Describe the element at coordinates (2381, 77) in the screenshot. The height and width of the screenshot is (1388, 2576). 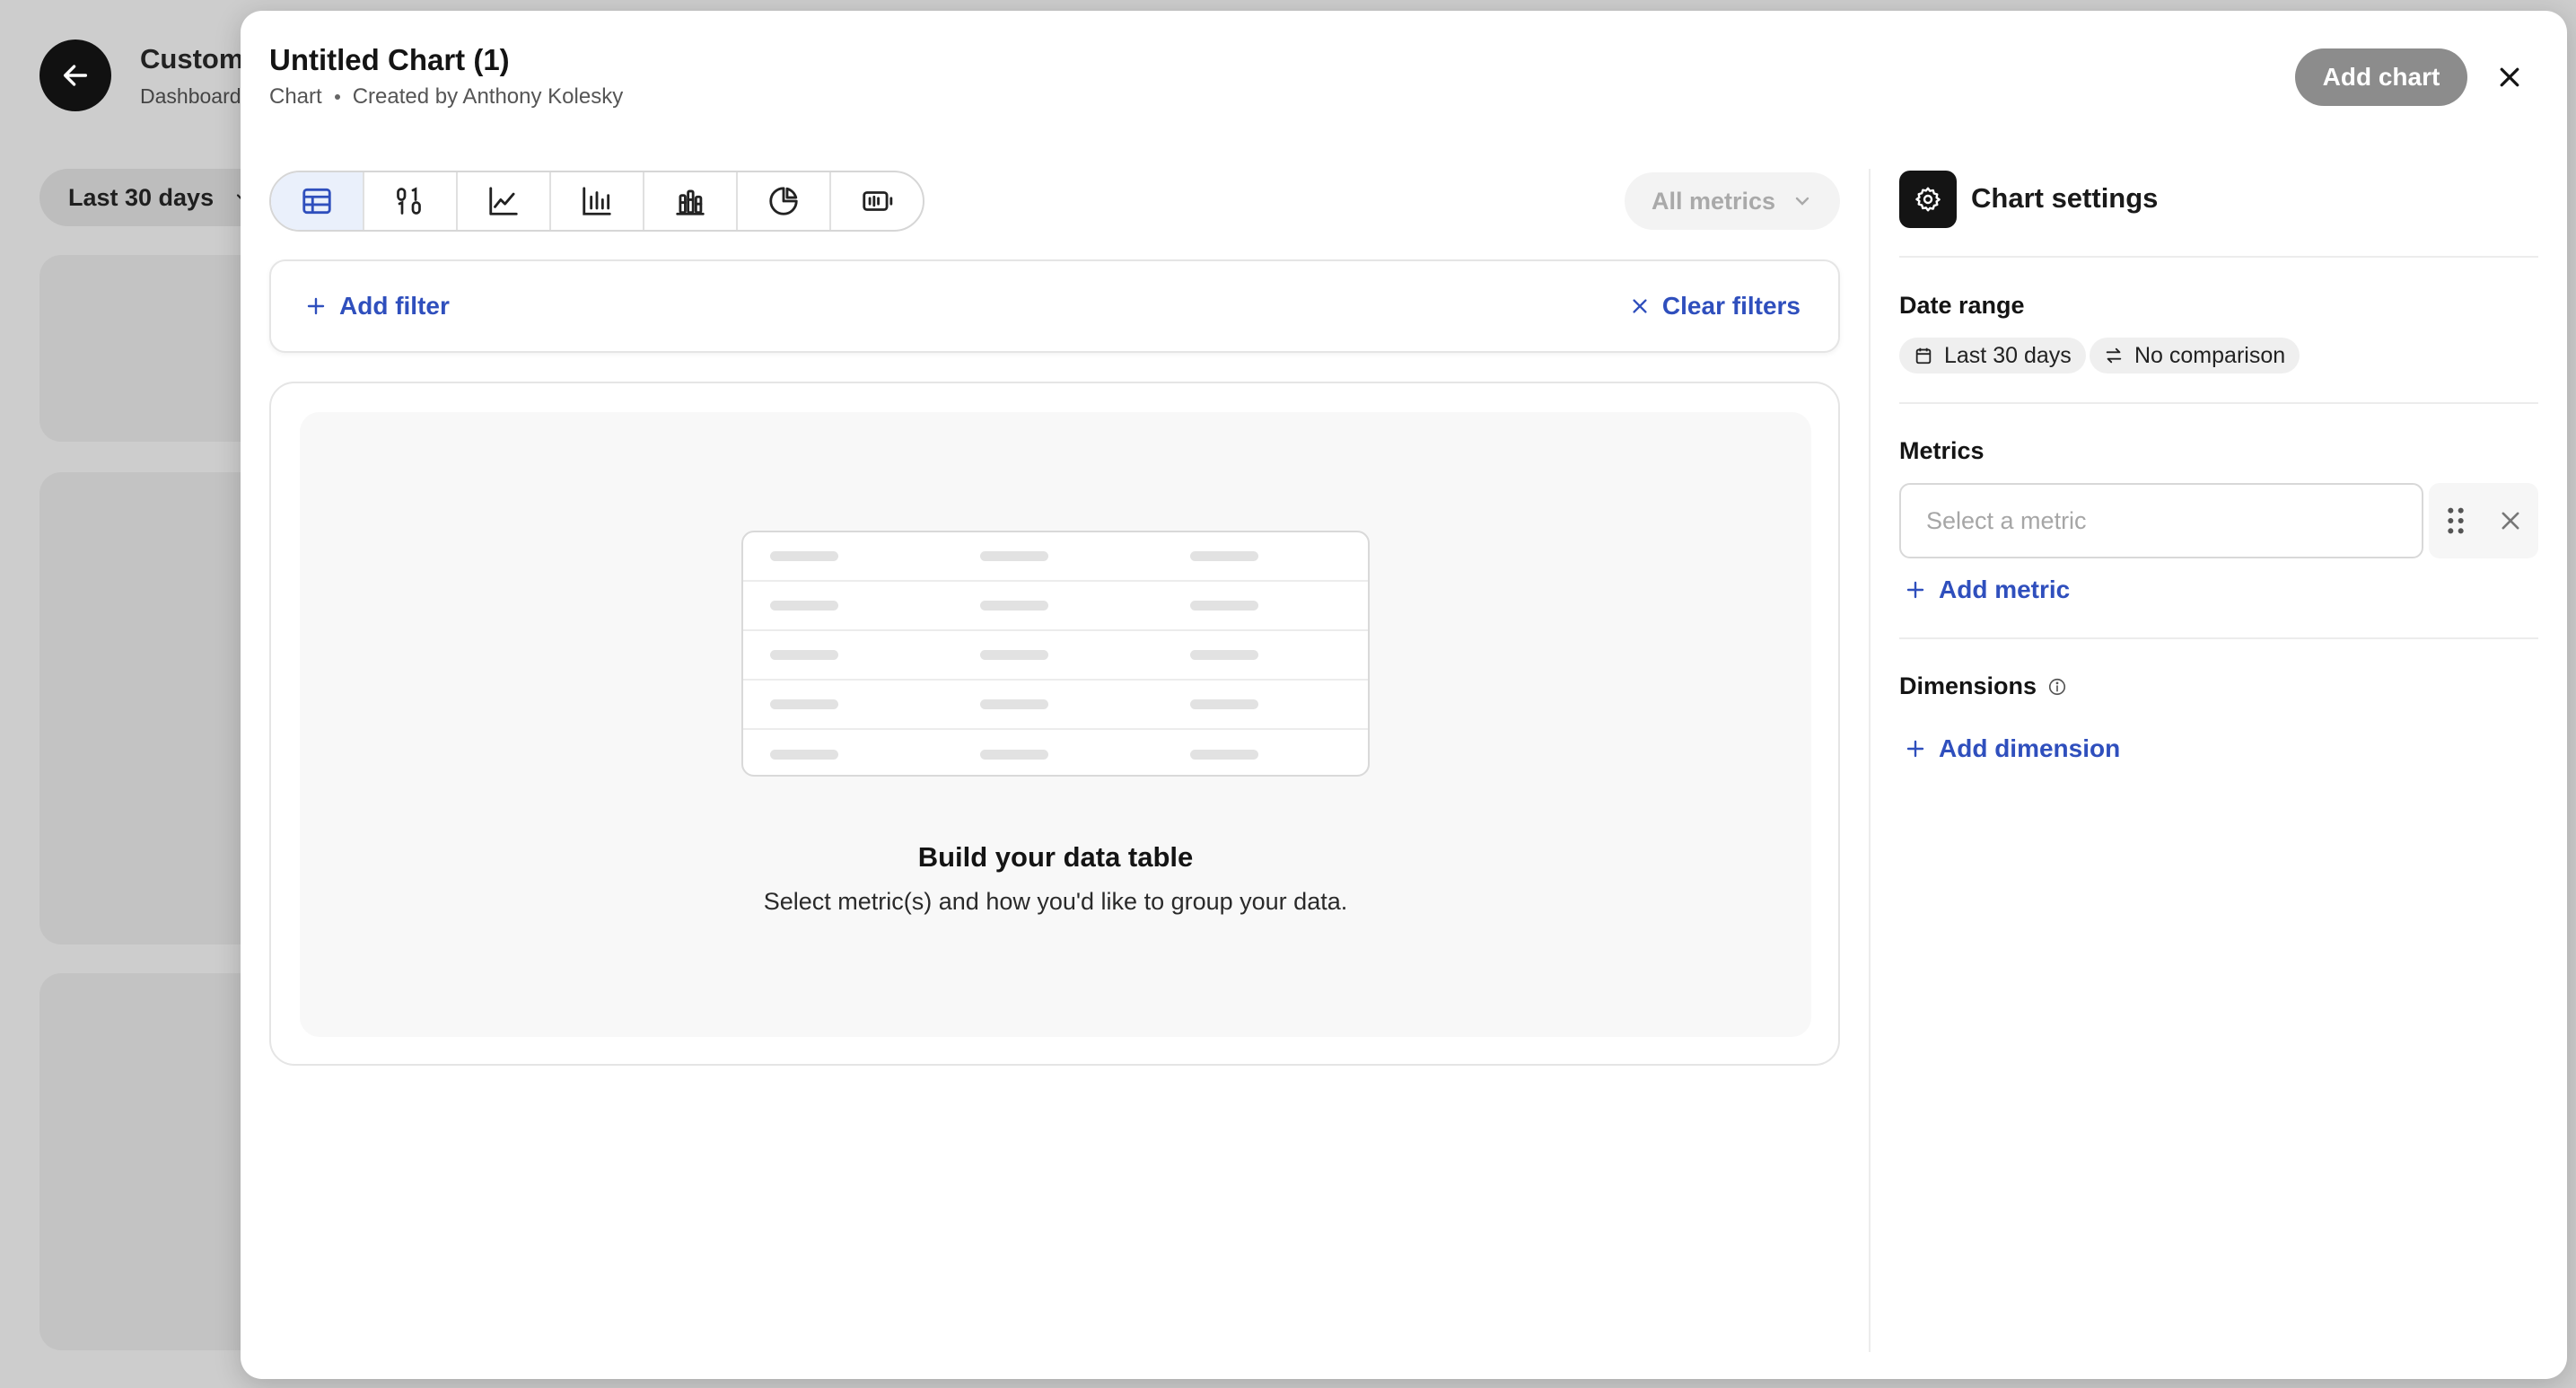
I see `add-chart-button: Add chart` at that location.